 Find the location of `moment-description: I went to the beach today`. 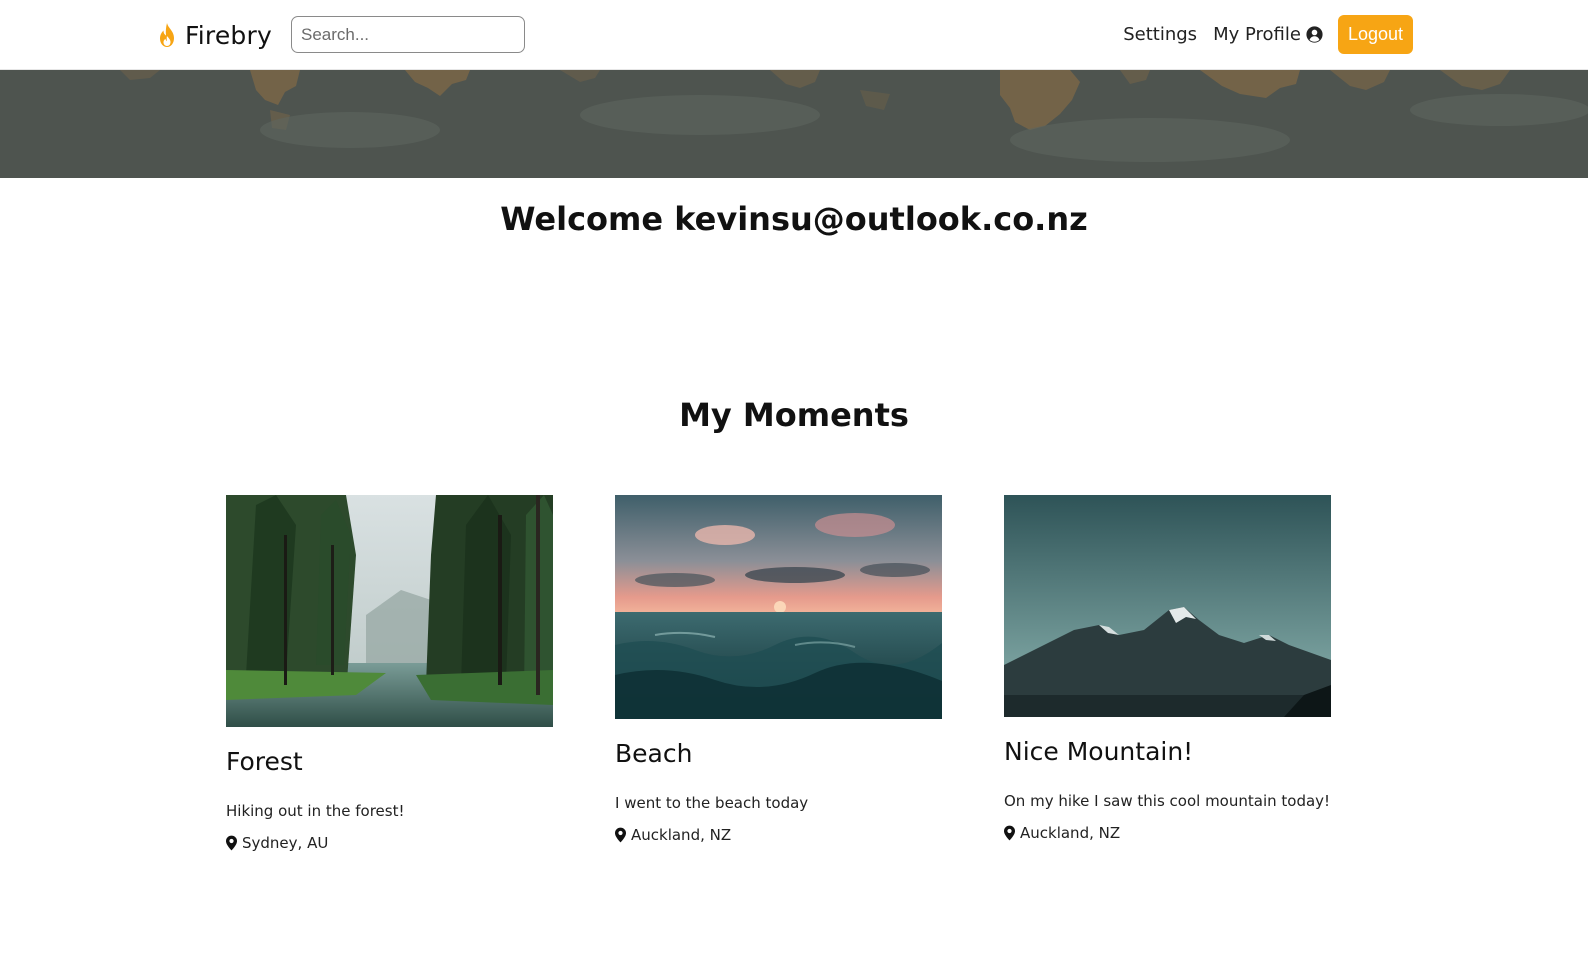

moment-description: I went to the beach today is located at coordinates (712, 803).